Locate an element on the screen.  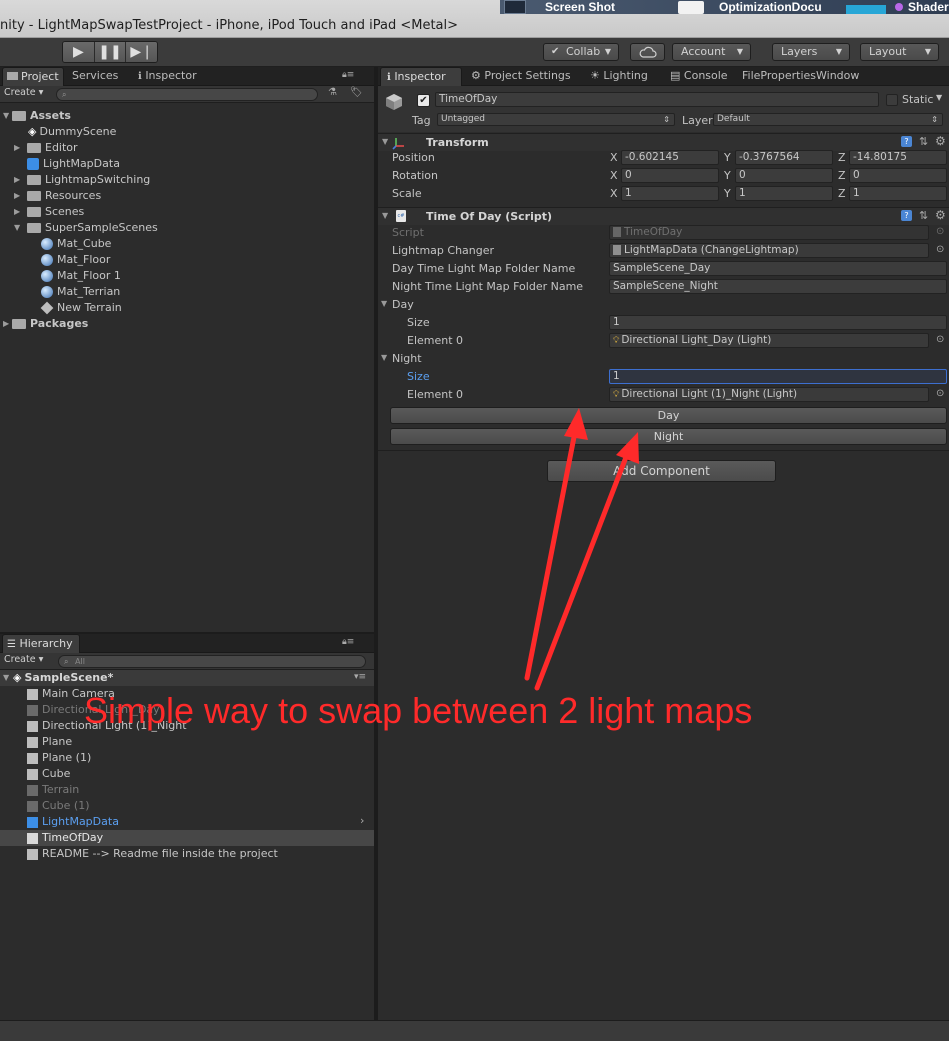
arrow-to-night-head is located at coordinates (627, 448).